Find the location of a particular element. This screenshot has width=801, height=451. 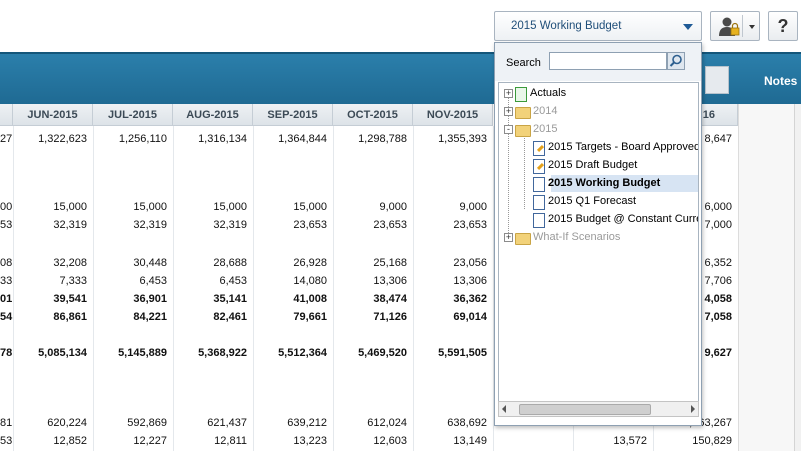

grid-cell: 00 is located at coordinates (6, 207).